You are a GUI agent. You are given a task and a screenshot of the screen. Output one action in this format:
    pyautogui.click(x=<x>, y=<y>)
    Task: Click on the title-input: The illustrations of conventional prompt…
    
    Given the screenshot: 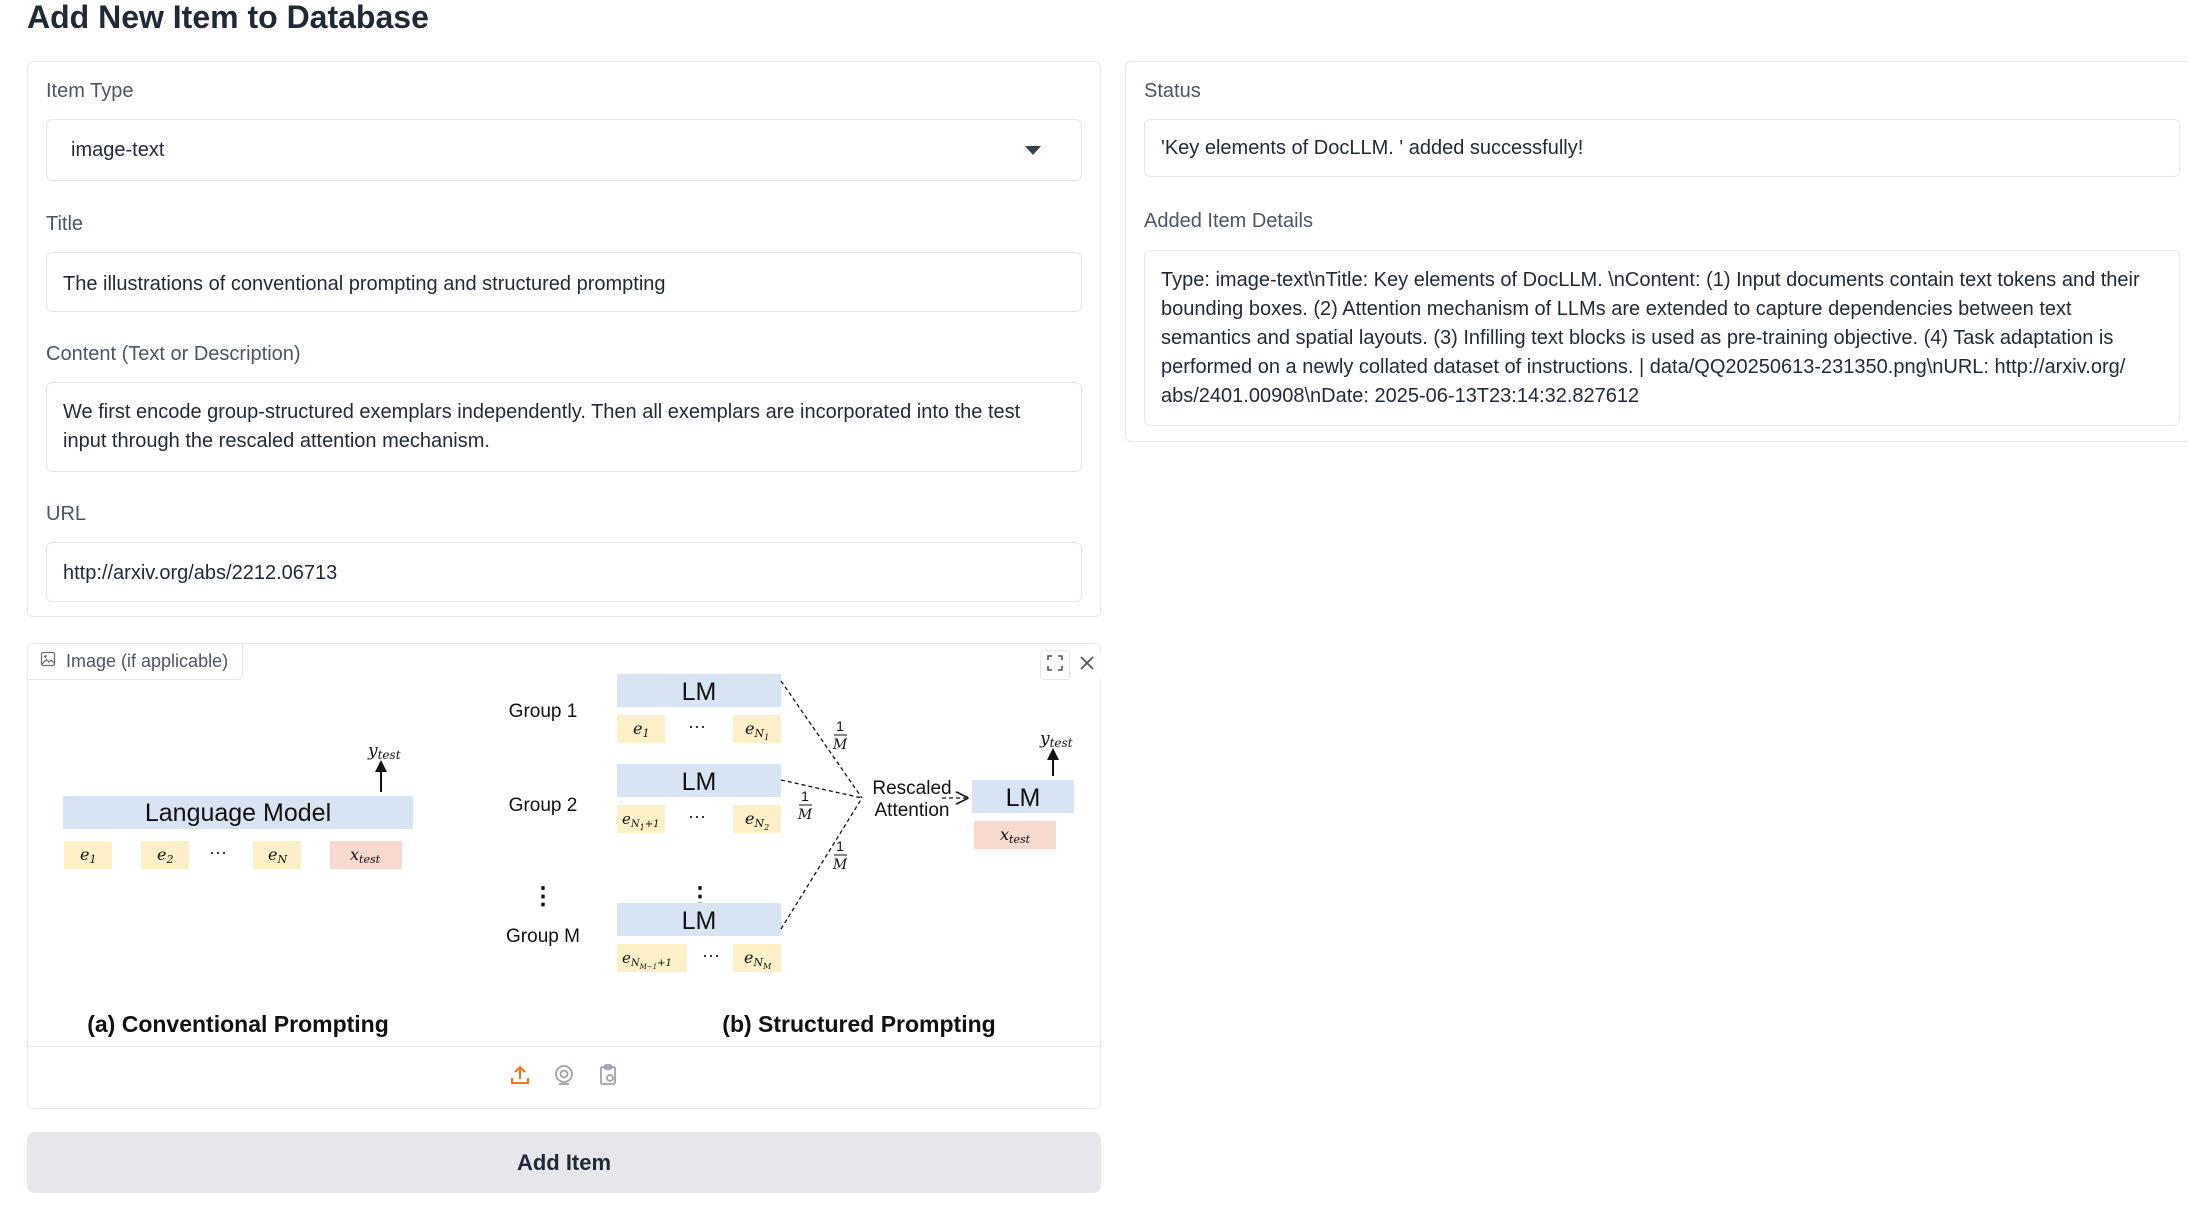 What is the action you would take?
    pyautogui.click(x=564, y=282)
    